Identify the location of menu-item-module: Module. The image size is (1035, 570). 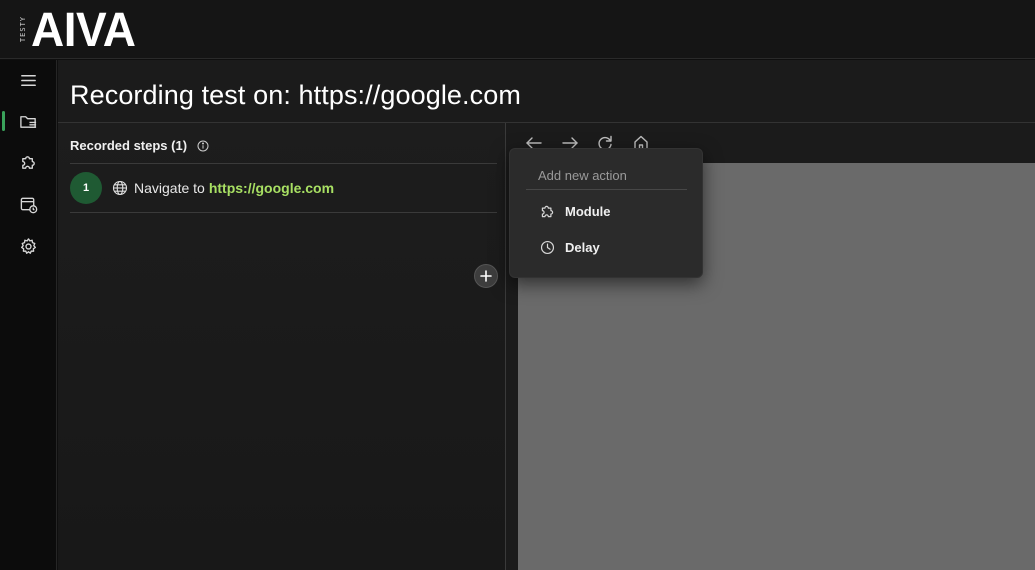
(575, 211).